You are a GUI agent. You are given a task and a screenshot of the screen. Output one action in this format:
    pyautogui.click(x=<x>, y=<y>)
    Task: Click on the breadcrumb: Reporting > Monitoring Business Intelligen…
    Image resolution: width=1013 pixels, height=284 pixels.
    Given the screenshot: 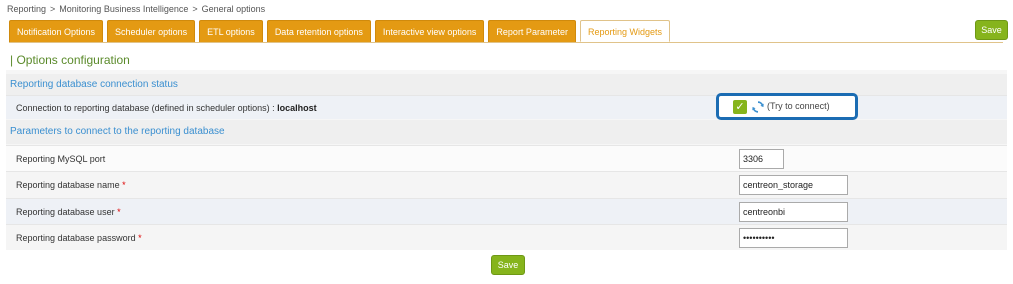 What is the action you would take?
    pyautogui.click(x=136, y=9)
    